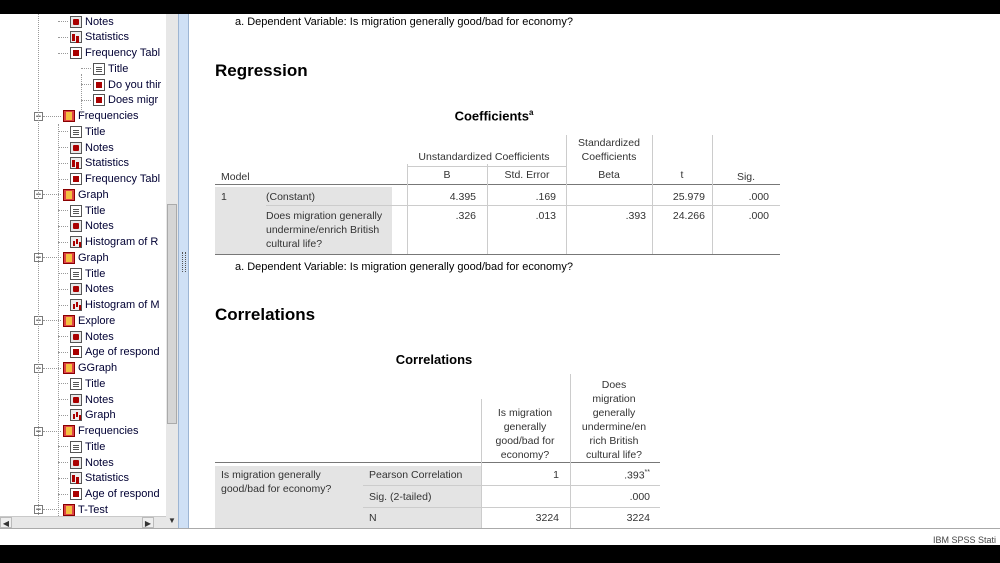 The width and height of the screenshot is (1000, 563). Describe the element at coordinates (276, 489) in the screenshot. I see `row-label-line2: good/bad for economy?` at that location.